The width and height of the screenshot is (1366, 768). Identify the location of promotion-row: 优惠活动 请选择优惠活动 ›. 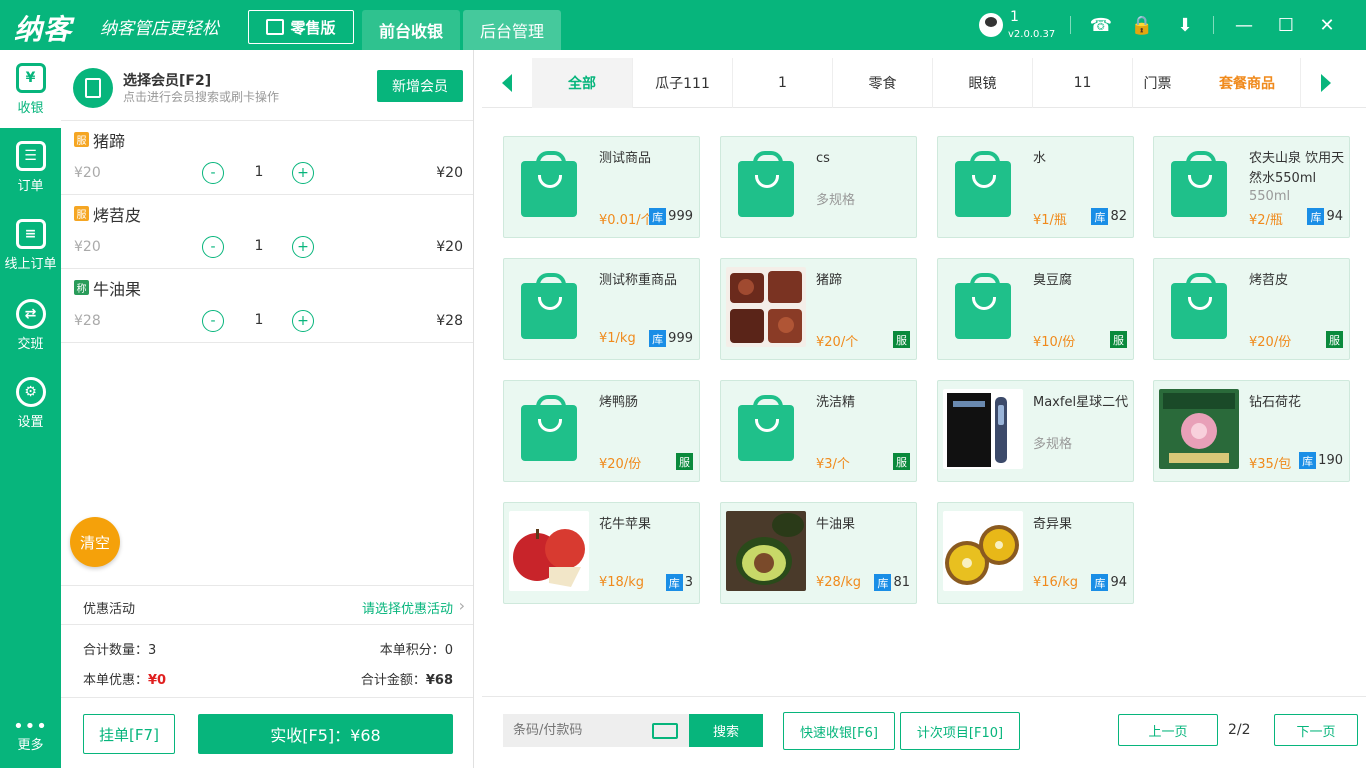
(267, 605).